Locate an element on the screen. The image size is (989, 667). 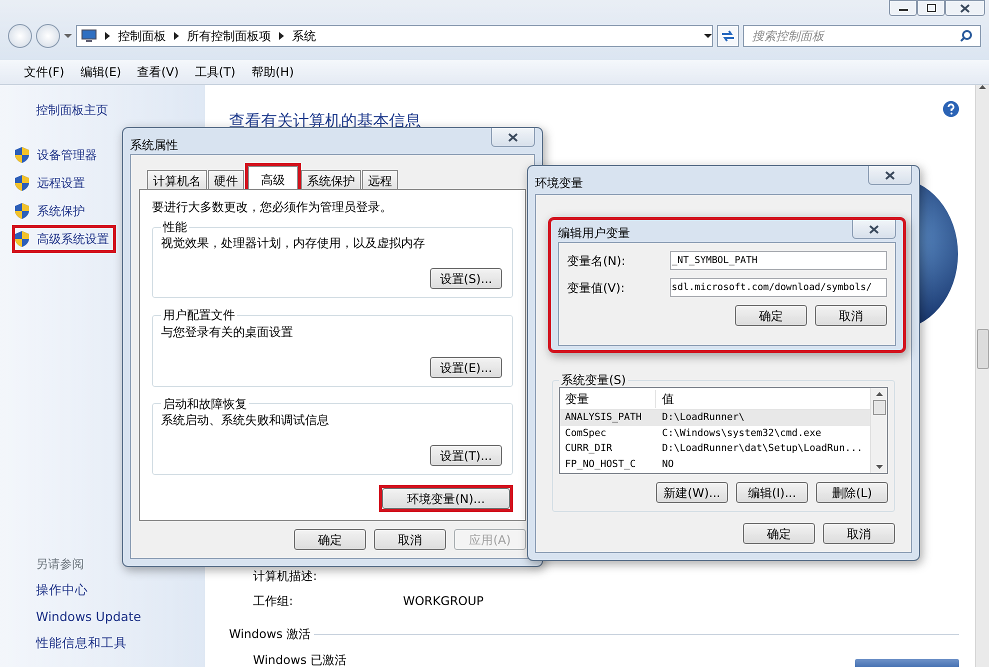
tab: 计算机名 is located at coordinates (177, 180).